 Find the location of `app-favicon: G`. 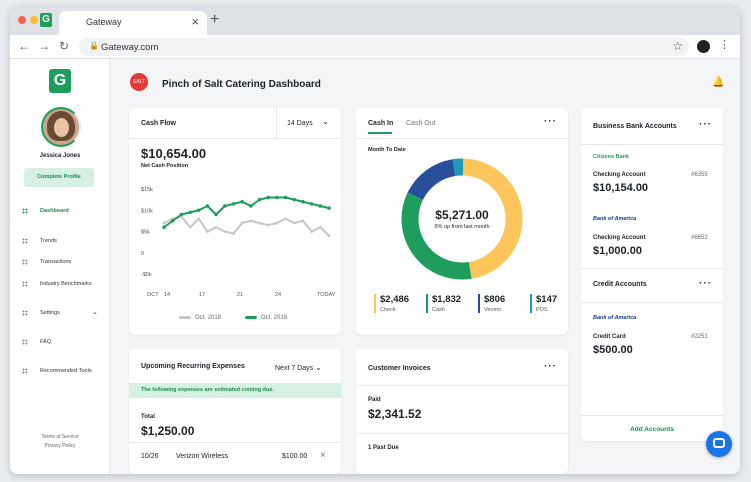

app-favicon: G is located at coordinates (46, 20).